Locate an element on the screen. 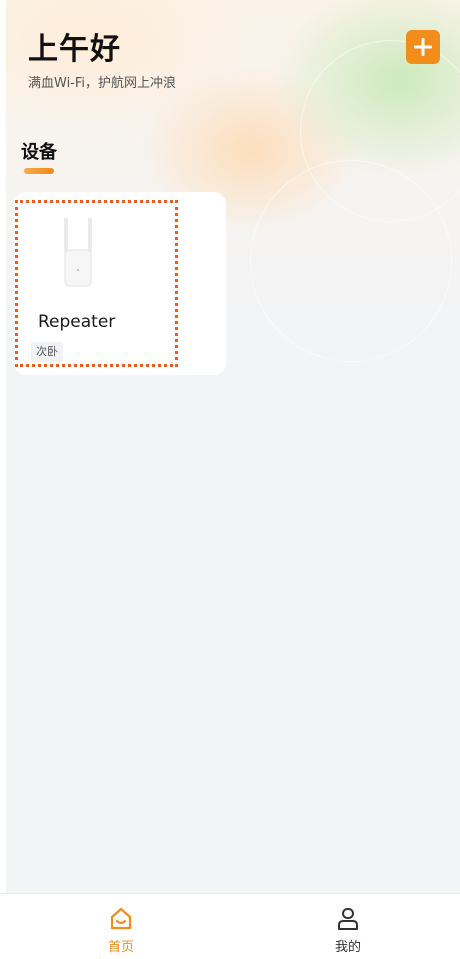 The width and height of the screenshot is (460, 959). user-icon is located at coordinates (348, 919).